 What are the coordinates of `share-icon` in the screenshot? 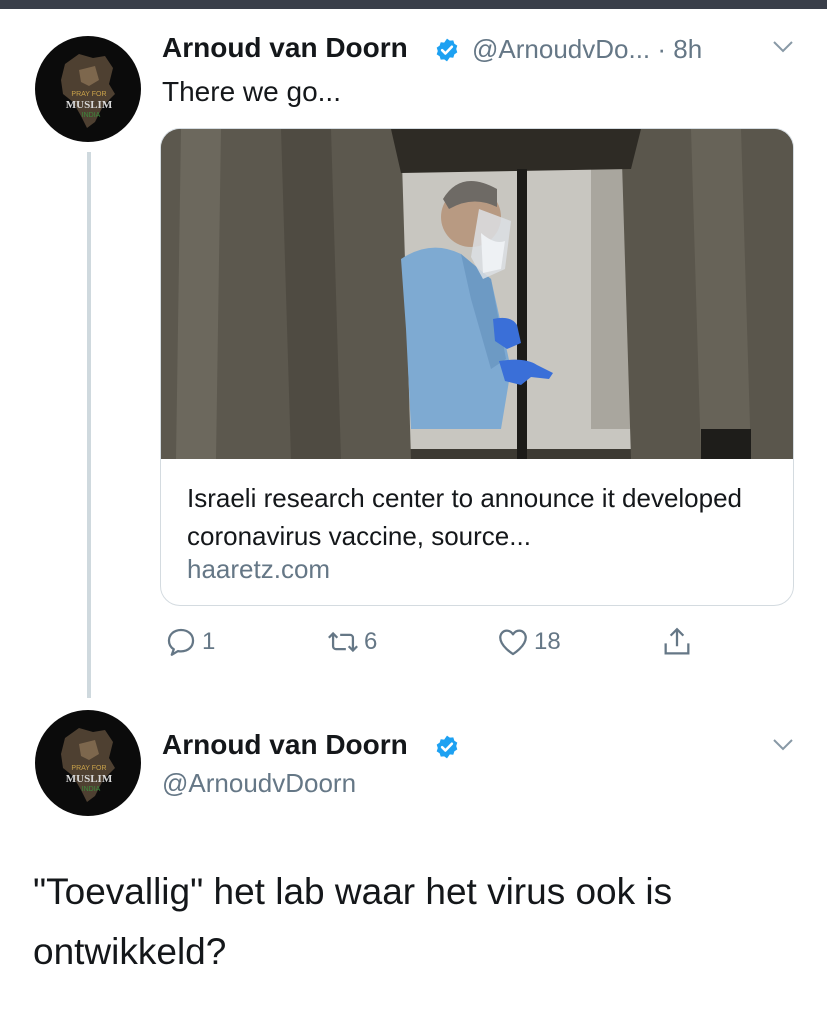 It's located at (677, 641).